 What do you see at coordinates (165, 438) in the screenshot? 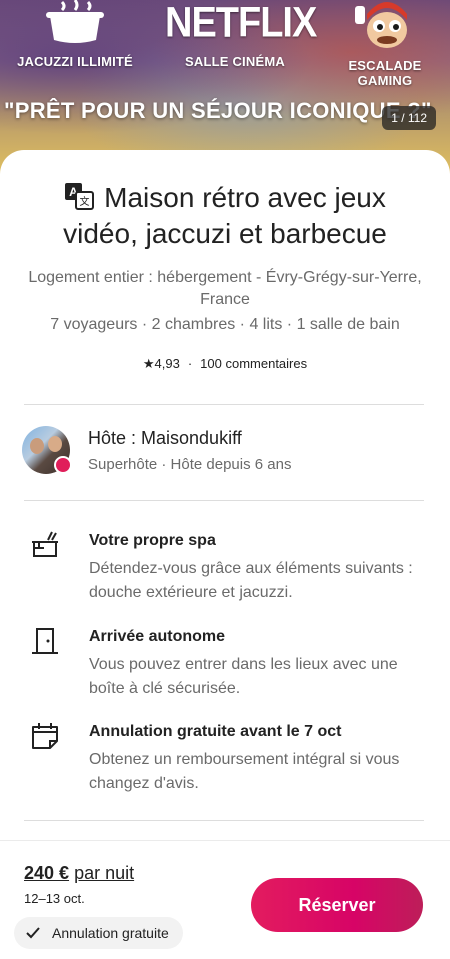
I see `host-name: Hôte : Maisondukiff` at bounding box center [165, 438].